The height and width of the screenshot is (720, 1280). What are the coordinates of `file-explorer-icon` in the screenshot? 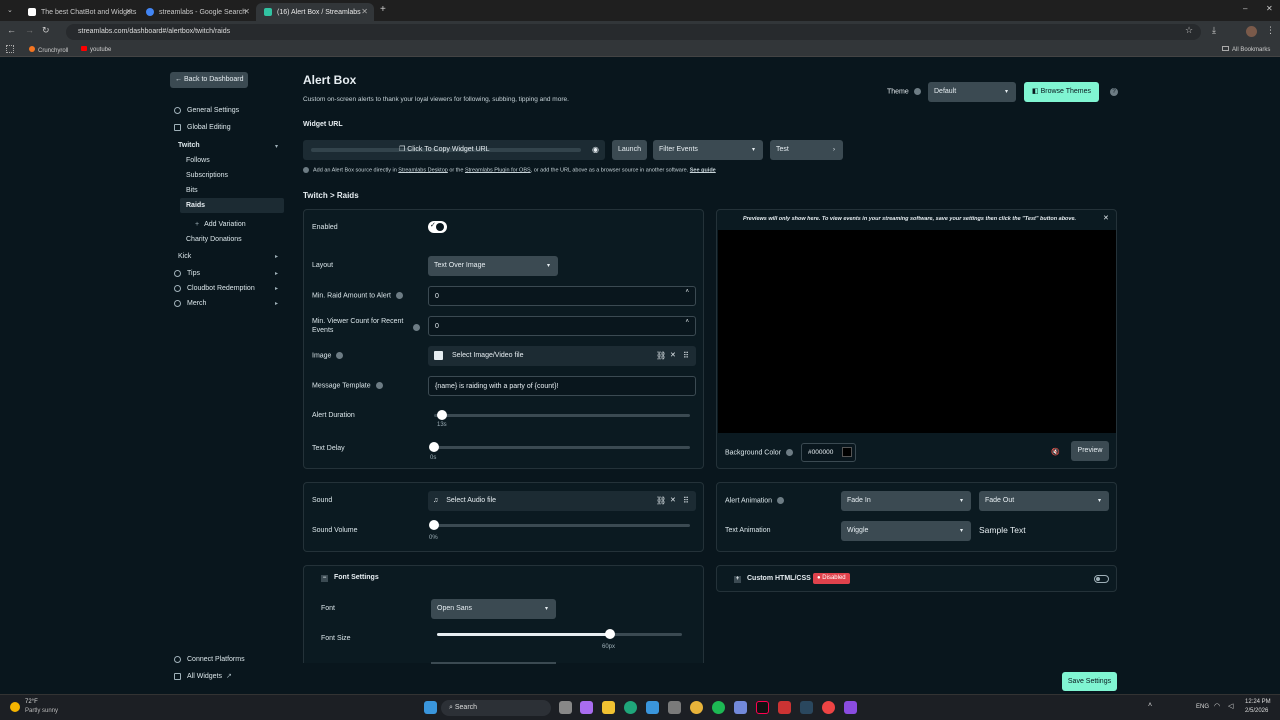 It's located at (608, 707).